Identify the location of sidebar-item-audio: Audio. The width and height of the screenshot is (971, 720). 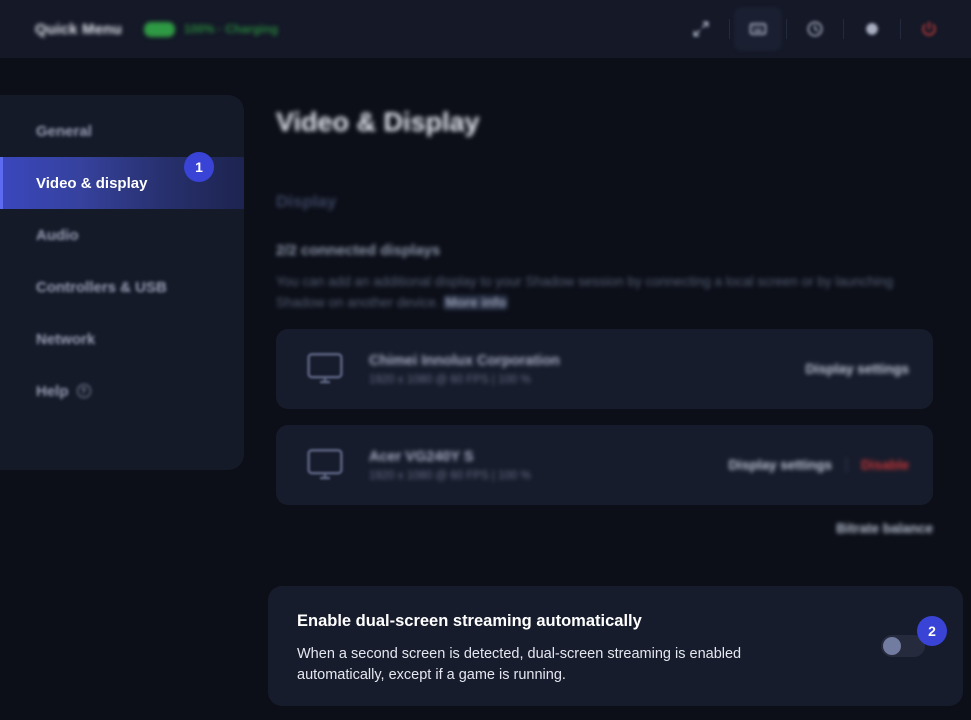
(122, 235).